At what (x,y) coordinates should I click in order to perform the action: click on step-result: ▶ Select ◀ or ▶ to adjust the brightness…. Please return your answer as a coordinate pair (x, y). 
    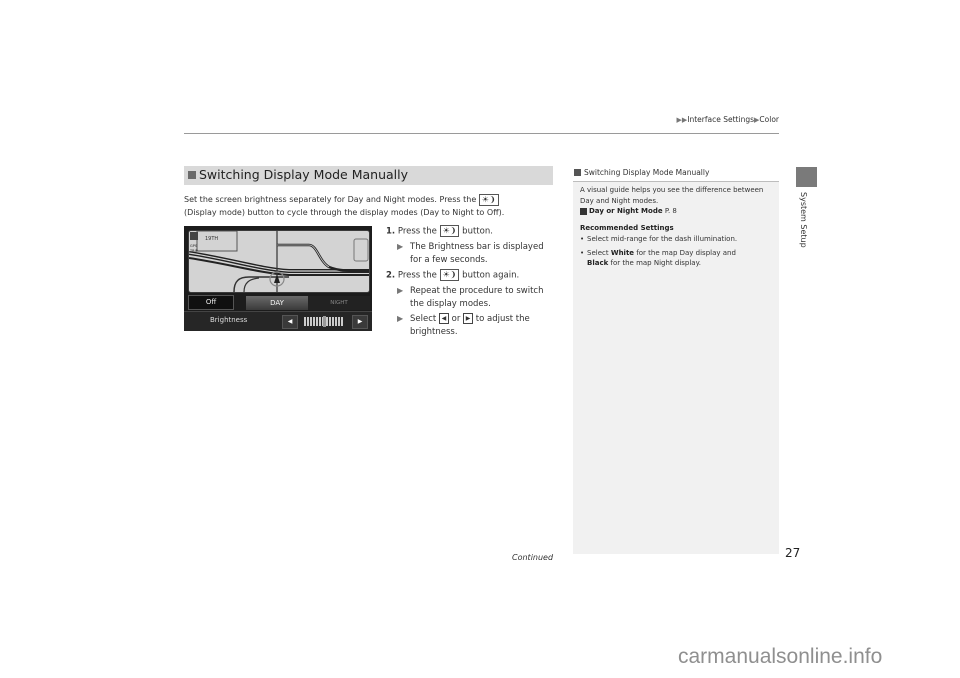
    Looking at the image, I should click on (471, 325).